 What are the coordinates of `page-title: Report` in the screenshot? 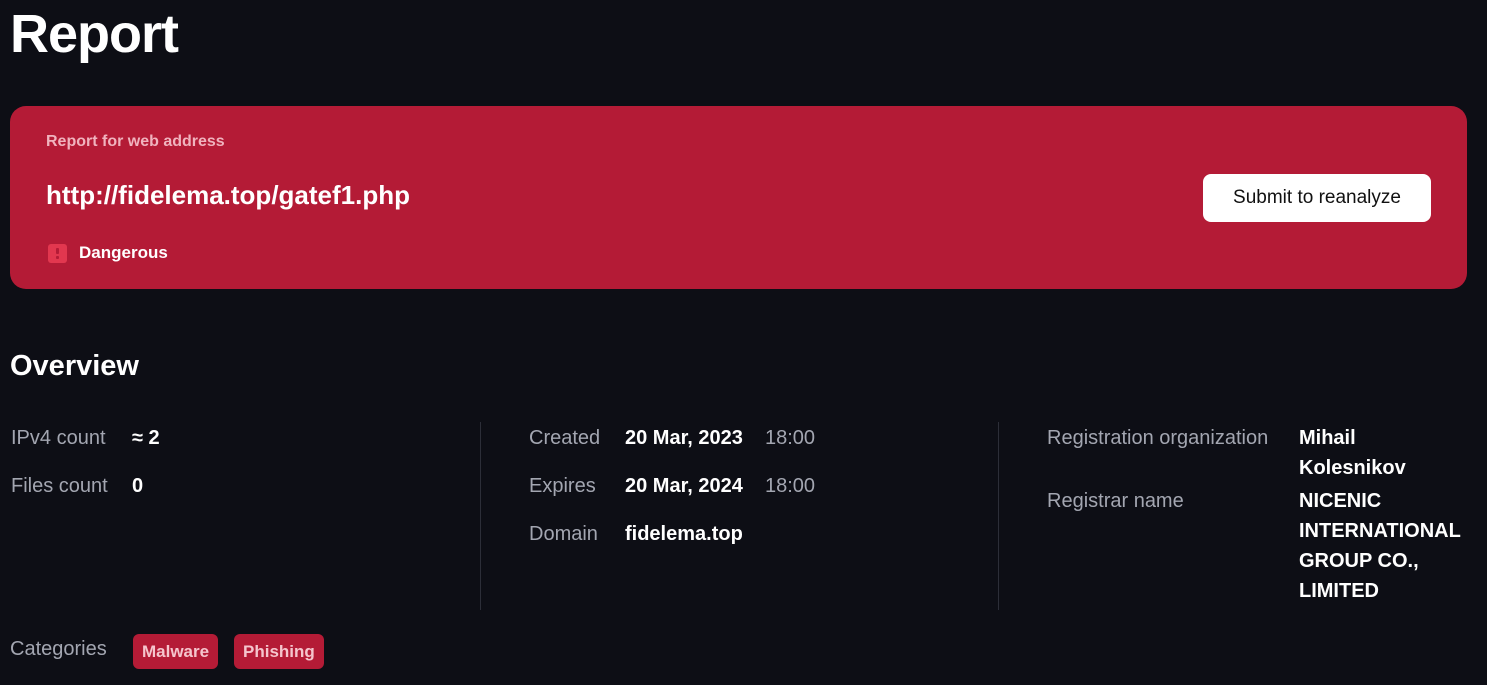 It's located at (94, 34).